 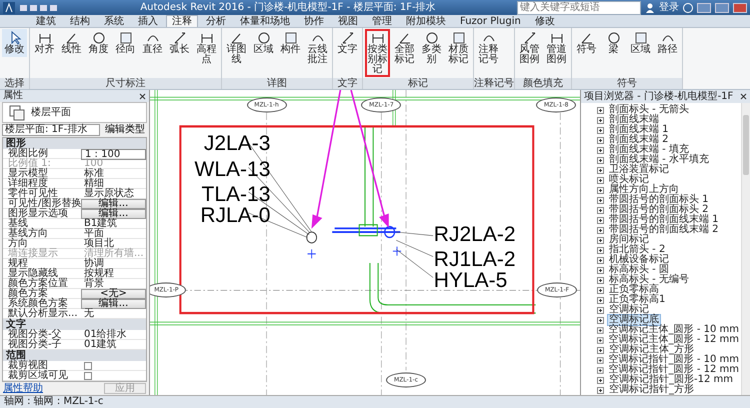 What do you see at coordinates (317, 48) in the screenshot?
I see `ribbon-button: 云线批注` at bounding box center [317, 48].